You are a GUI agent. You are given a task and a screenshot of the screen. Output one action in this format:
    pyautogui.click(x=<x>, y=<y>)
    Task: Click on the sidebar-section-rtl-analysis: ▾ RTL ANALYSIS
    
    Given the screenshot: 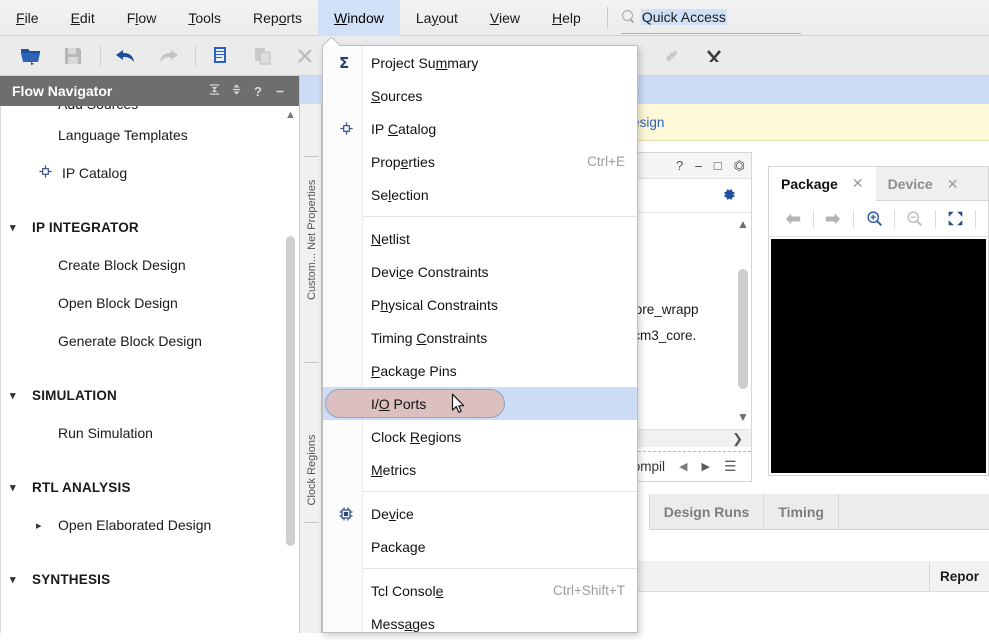 What is the action you would take?
    pyautogui.click(x=149, y=487)
    